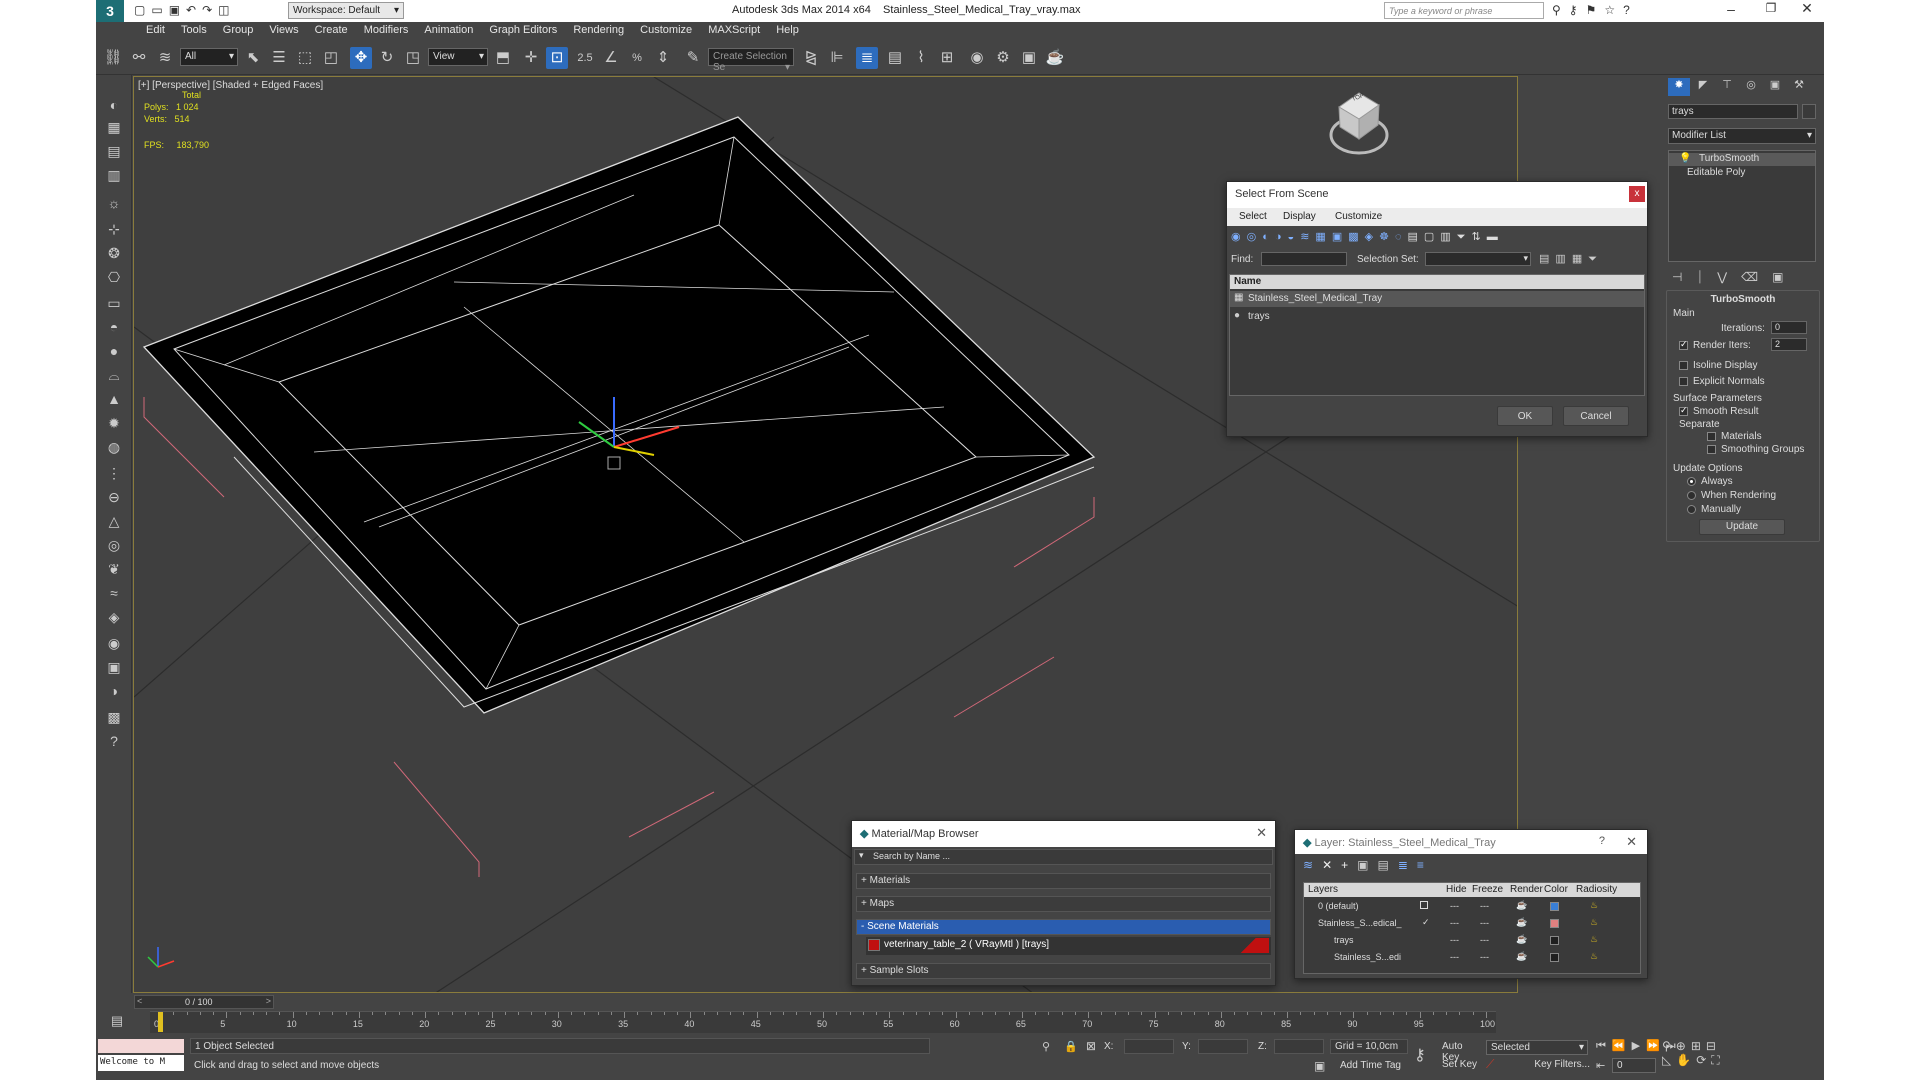  What do you see at coordinates (1367, 865) in the screenshot?
I see `select-layer-objects-icon: ▣` at bounding box center [1367, 865].